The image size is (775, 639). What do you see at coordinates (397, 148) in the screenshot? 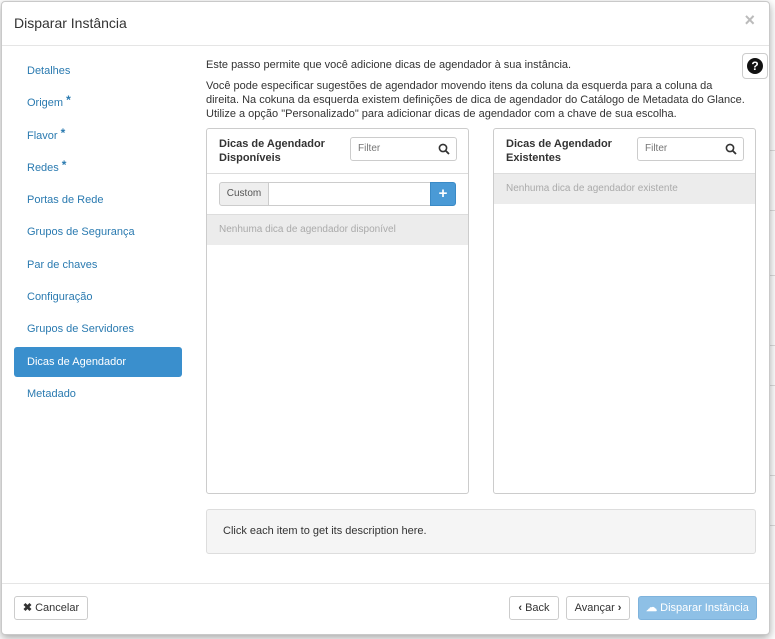
I see `available-filter-input` at bounding box center [397, 148].